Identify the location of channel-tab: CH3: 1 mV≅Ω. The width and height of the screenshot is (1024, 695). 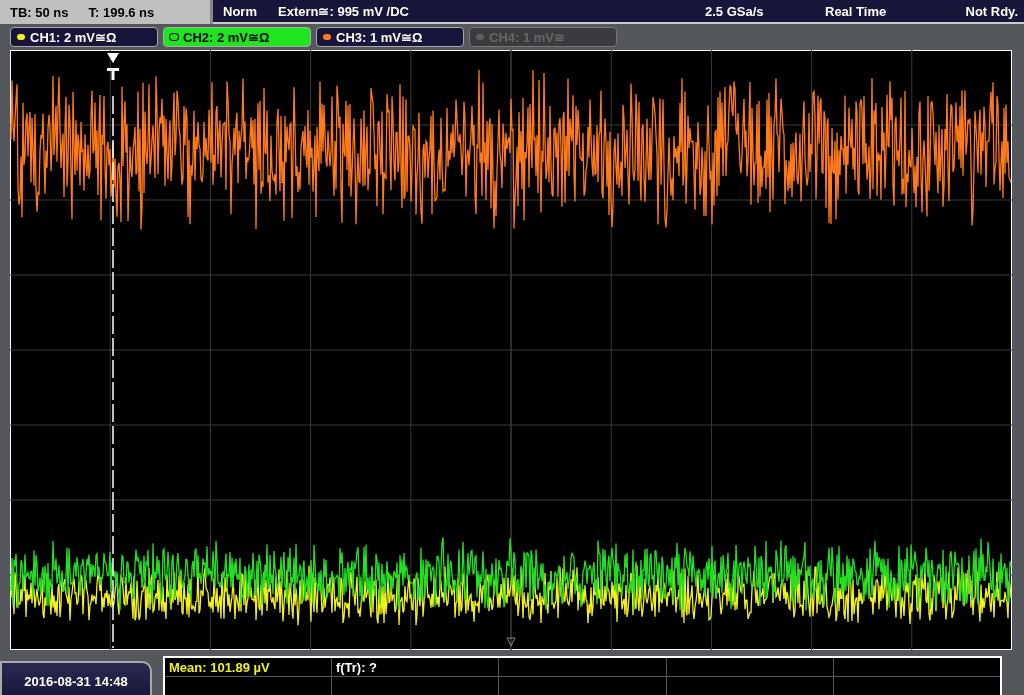
(390, 37).